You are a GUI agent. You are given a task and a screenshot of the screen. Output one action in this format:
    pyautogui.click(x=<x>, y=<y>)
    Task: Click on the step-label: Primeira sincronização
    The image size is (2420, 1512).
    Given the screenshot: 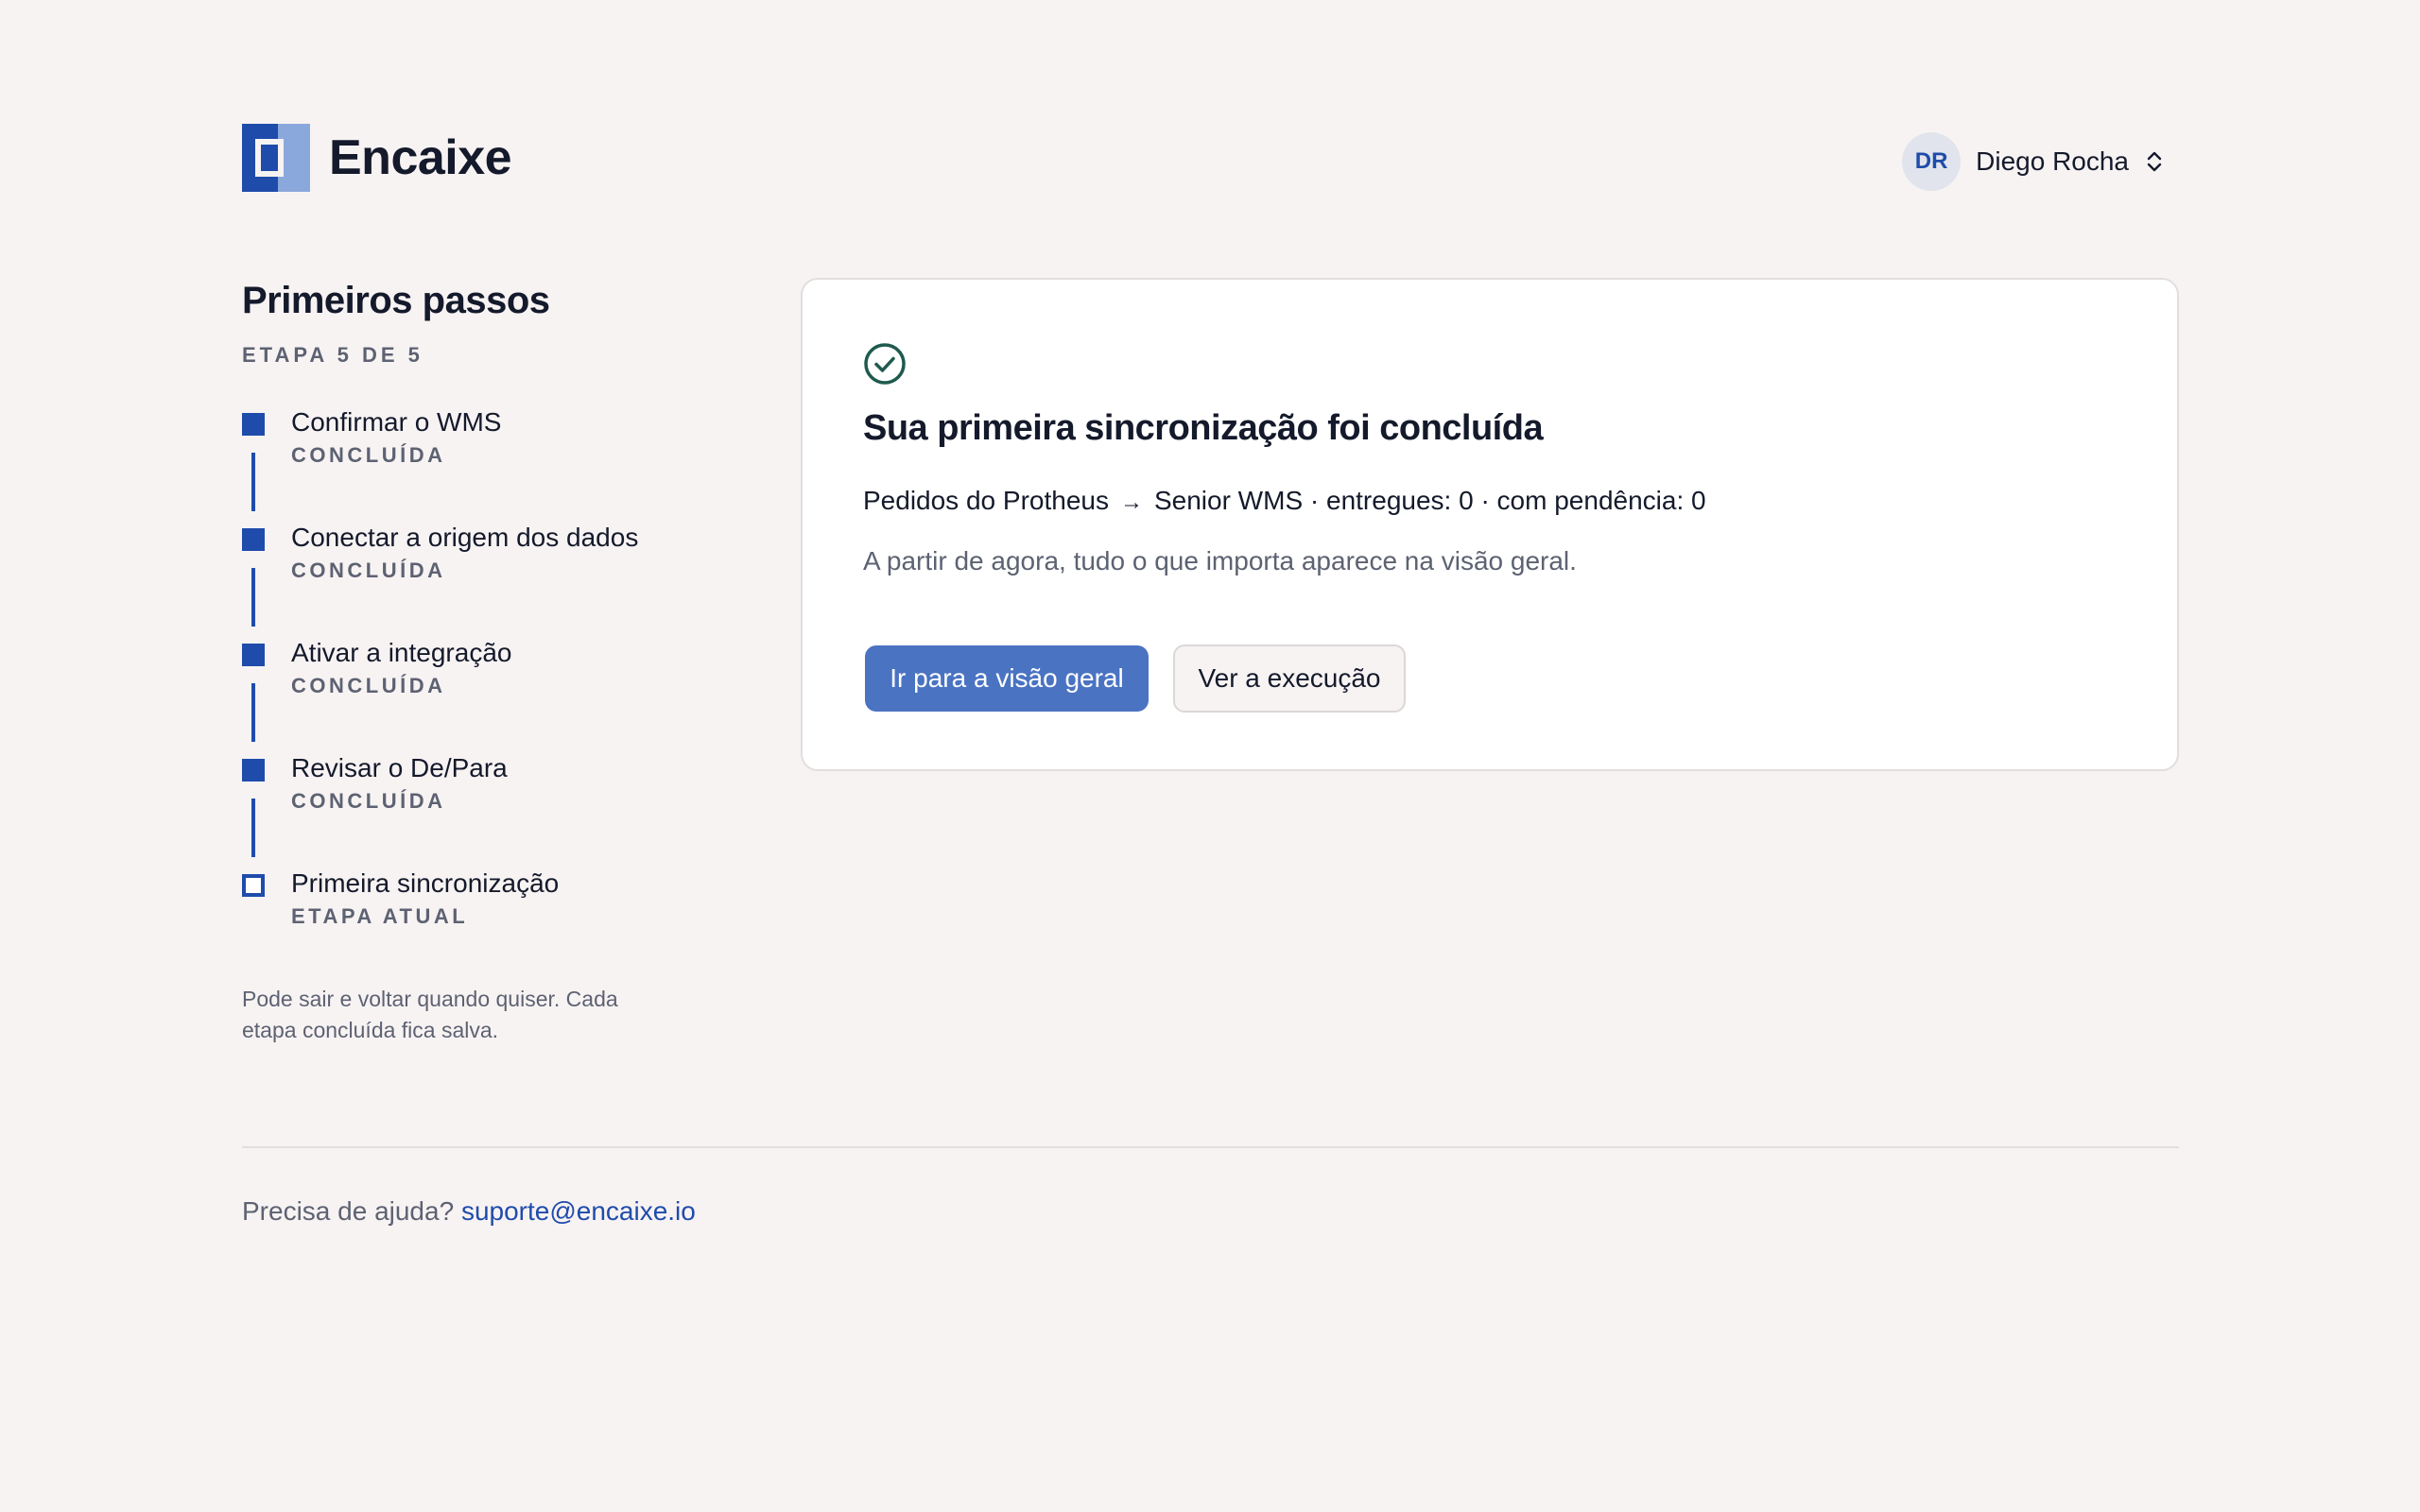 What is the action you would take?
    pyautogui.click(x=425, y=883)
    